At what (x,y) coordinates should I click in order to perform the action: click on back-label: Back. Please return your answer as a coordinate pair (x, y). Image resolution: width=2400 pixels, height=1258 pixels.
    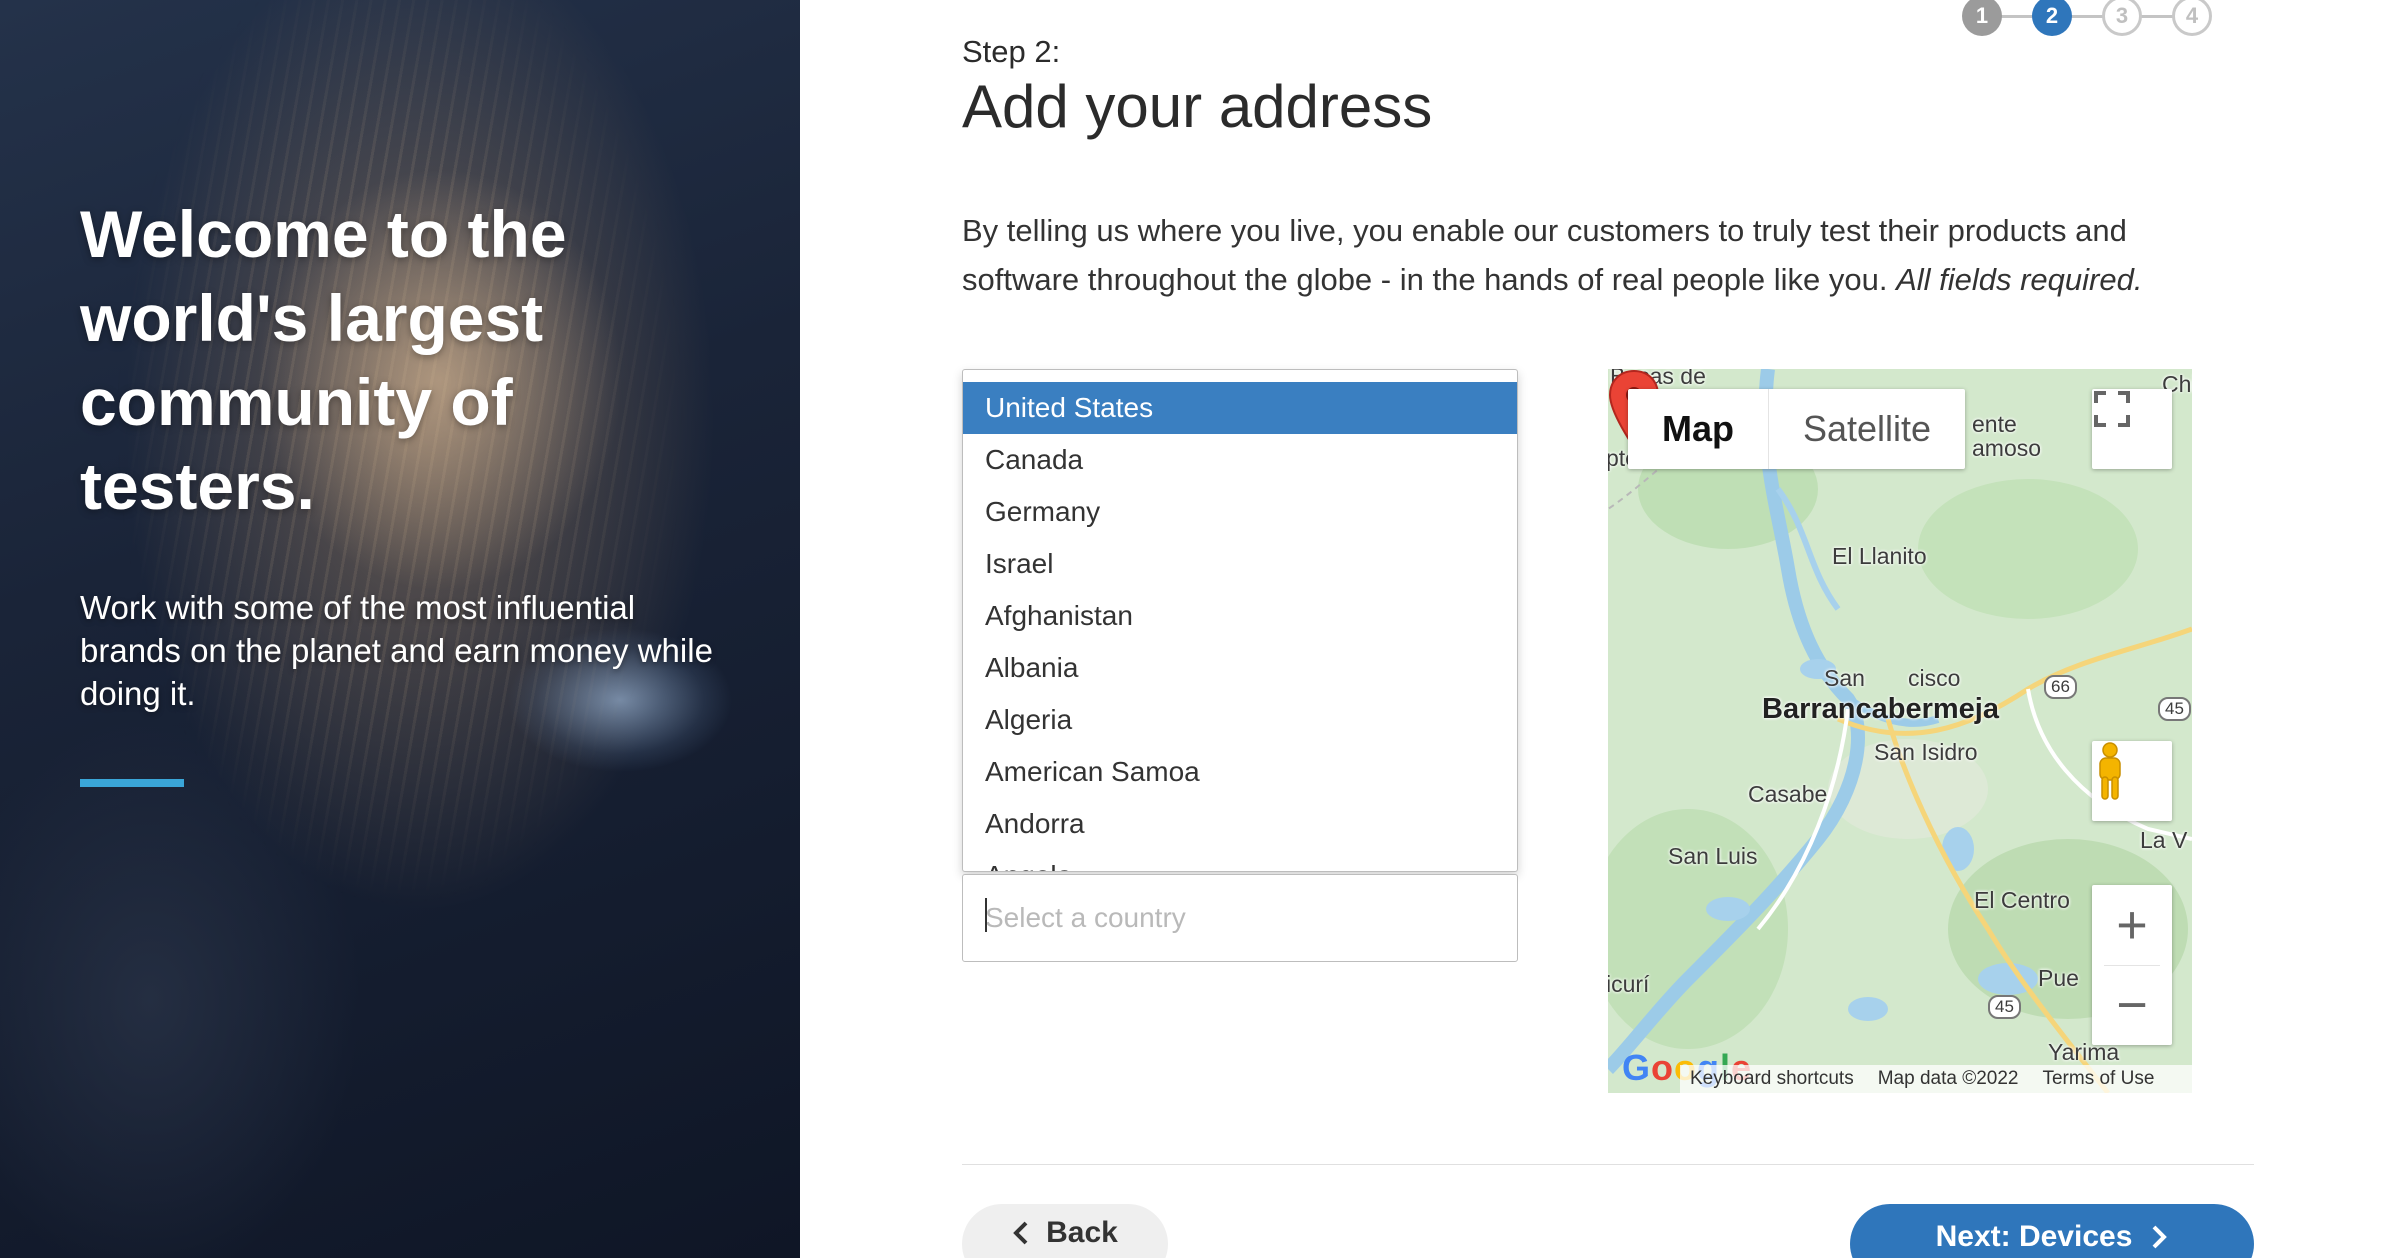
    Looking at the image, I should click on (1082, 1232).